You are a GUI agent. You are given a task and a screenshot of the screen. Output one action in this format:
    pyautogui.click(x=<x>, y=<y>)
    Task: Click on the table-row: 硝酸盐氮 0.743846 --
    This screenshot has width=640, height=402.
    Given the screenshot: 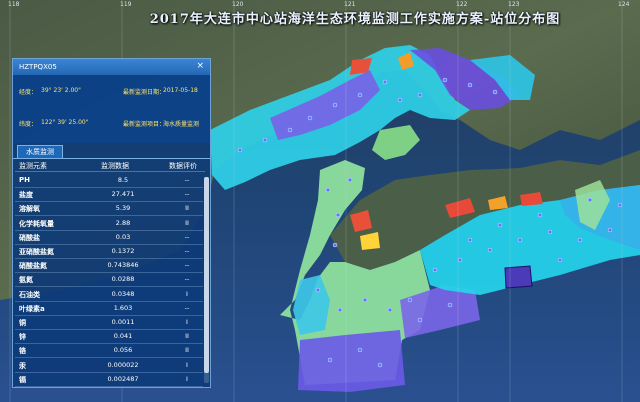 What is the action you would take?
    pyautogui.click(x=108, y=266)
    